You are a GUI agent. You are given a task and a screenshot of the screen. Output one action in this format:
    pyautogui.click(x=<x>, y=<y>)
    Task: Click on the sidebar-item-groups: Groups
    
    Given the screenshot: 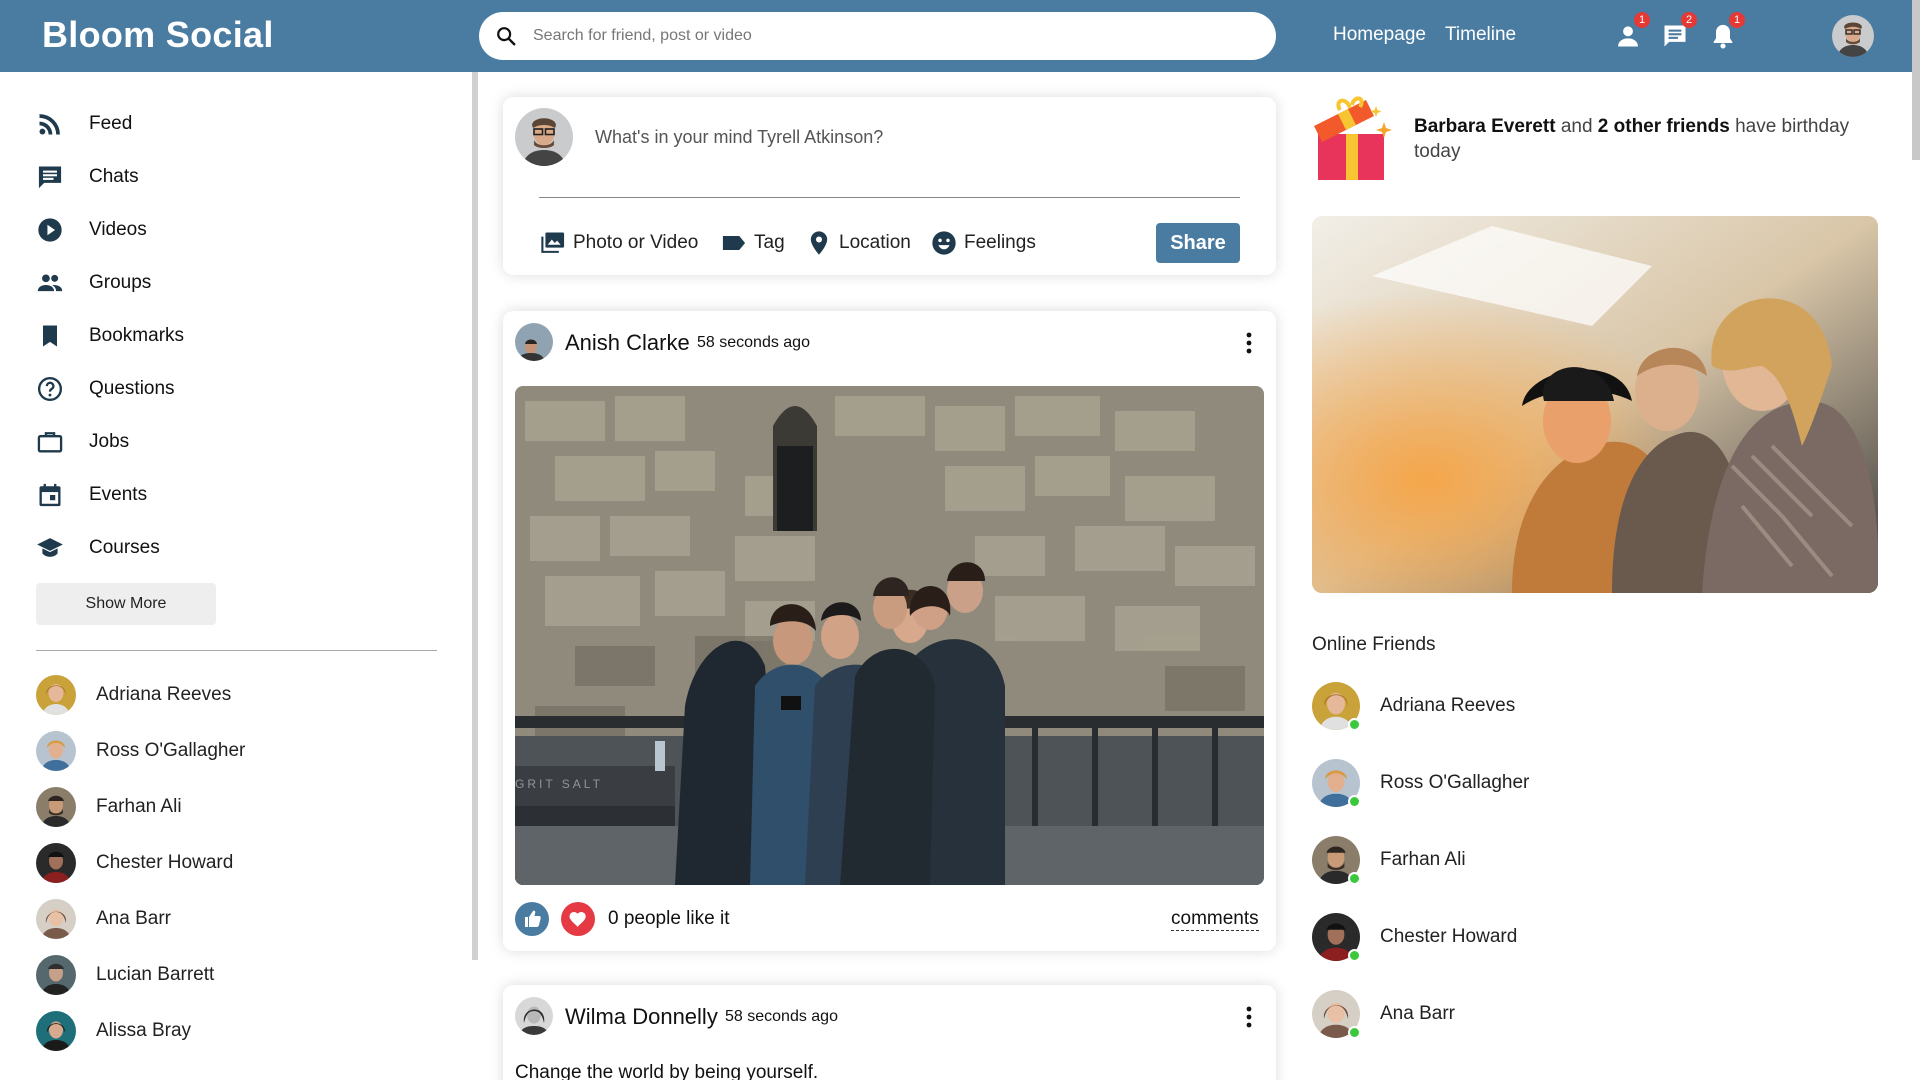 What is the action you would take?
    pyautogui.click(x=93, y=283)
    